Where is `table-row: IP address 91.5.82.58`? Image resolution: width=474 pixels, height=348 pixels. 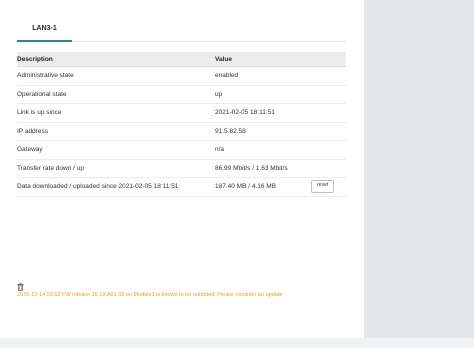
table-row: IP address 91.5.82.58 is located at coordinates (181, 131).